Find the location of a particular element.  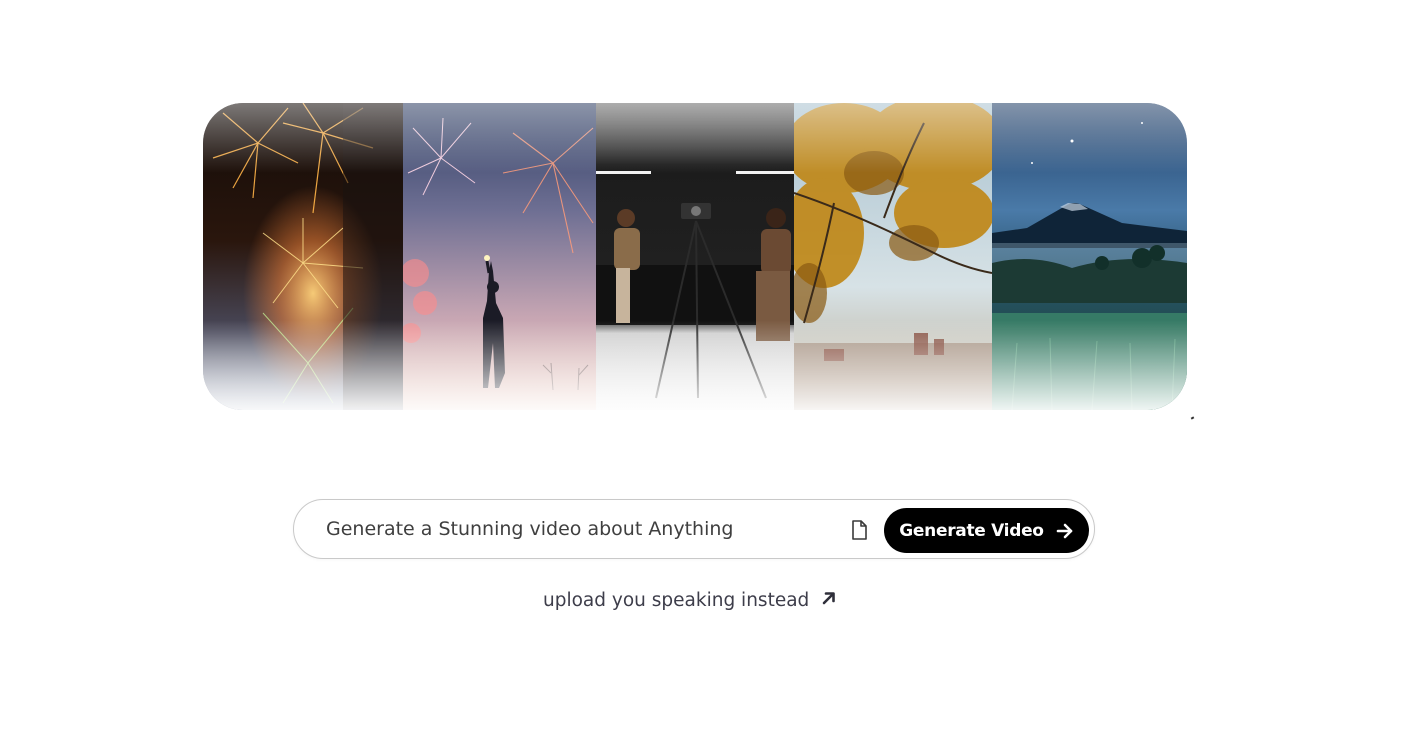

generate-video-button: Generate Video is located at coordinates (986, 530).